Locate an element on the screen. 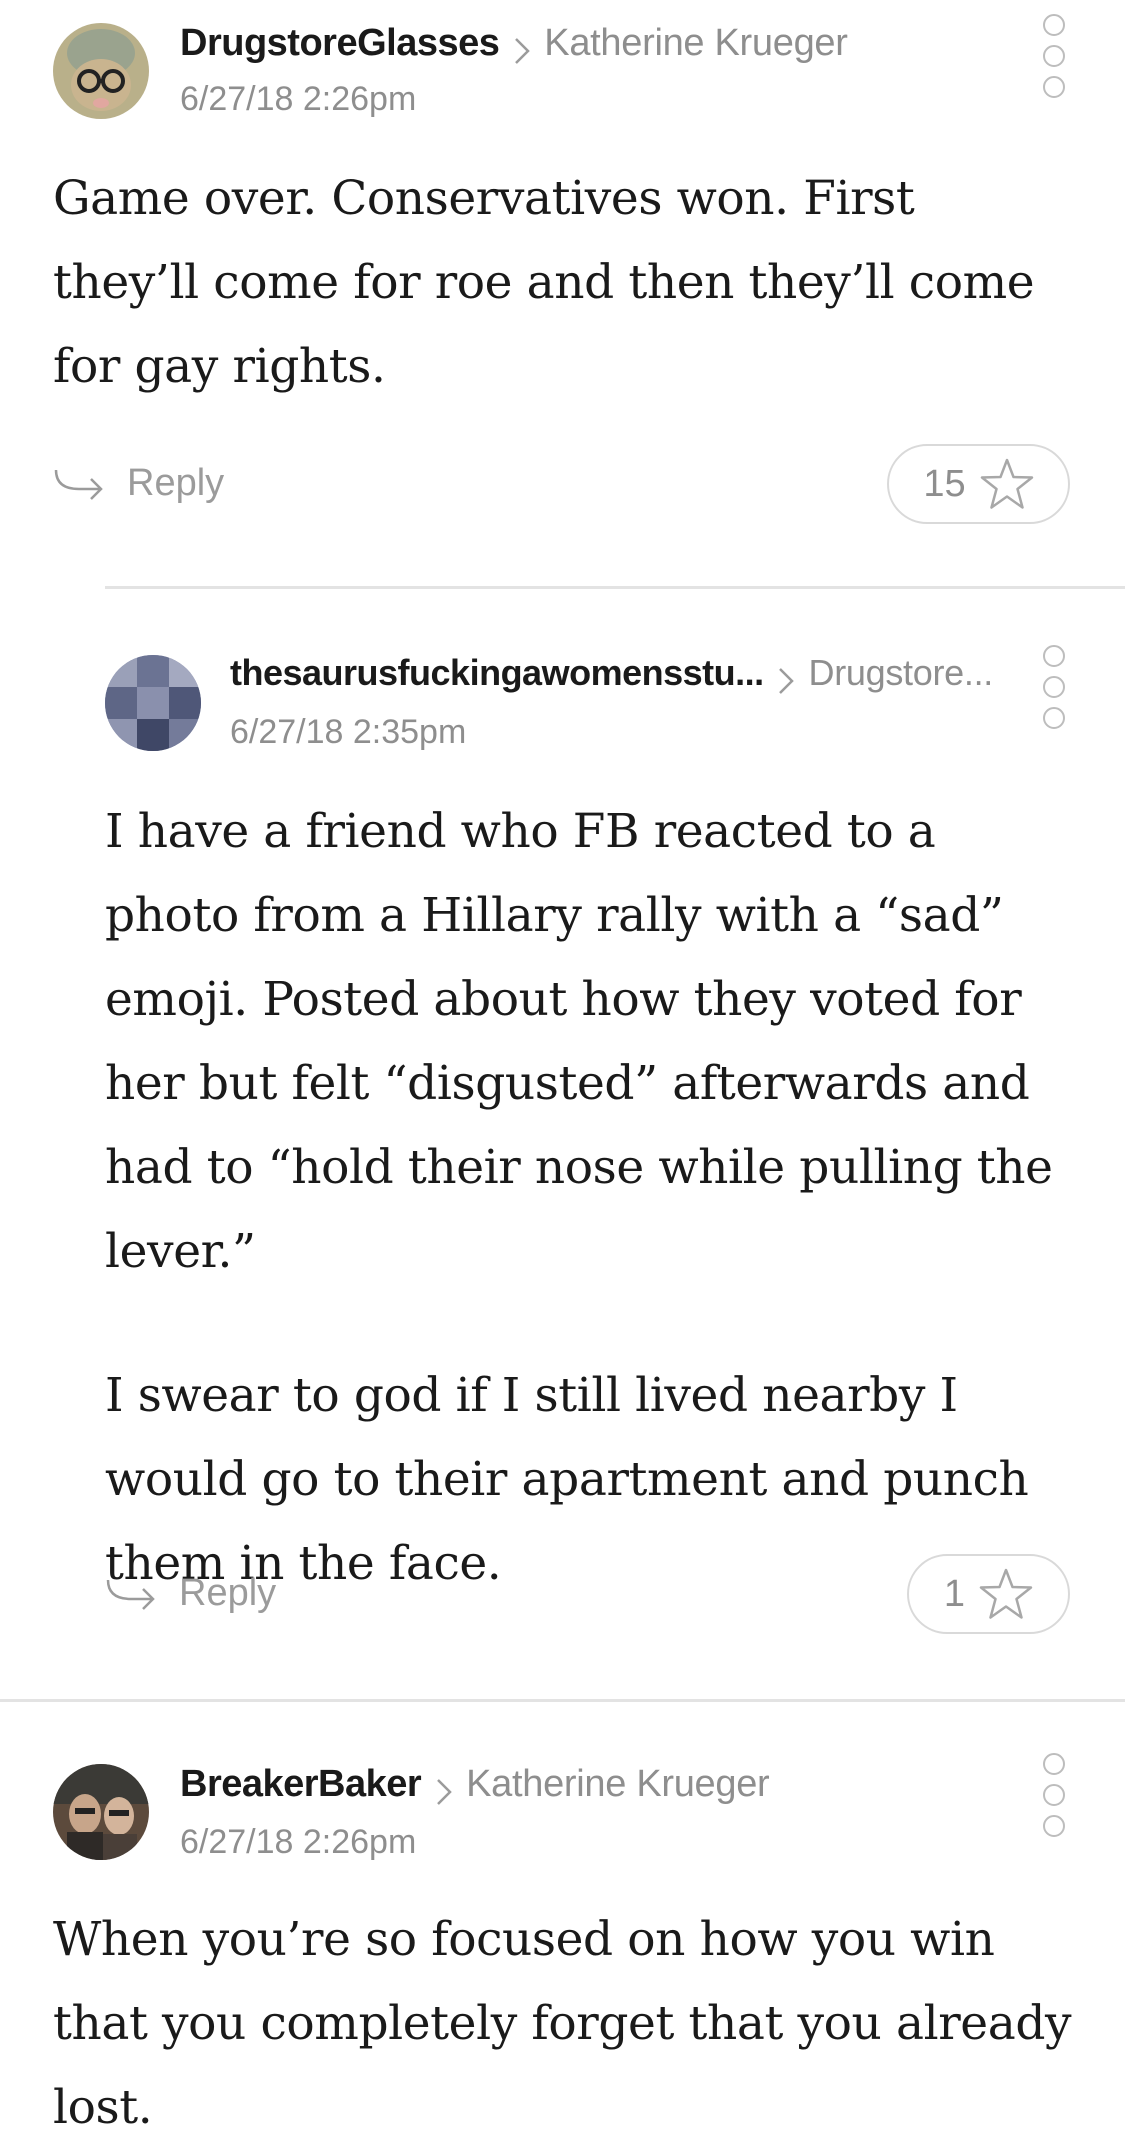 The width and height of the screenshot is (1125, 2150). comment-header: DrugstoreGlasses Katherine Krueger is located at coordinates (514, 44).